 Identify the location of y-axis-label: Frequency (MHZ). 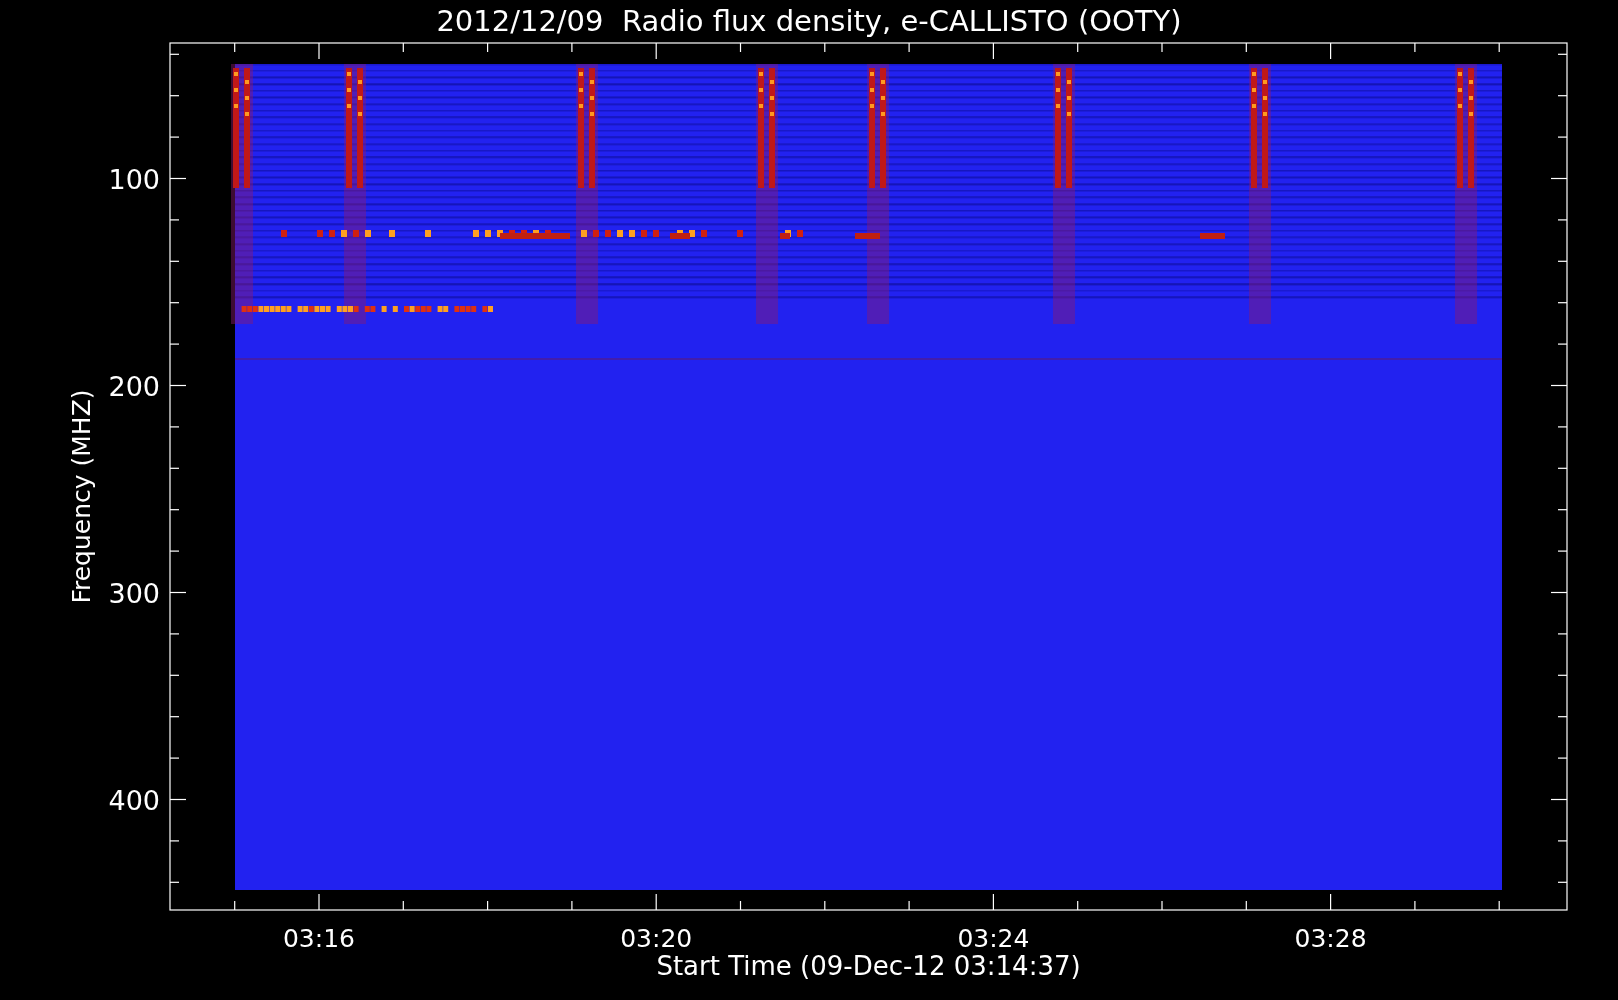
(81, 496).